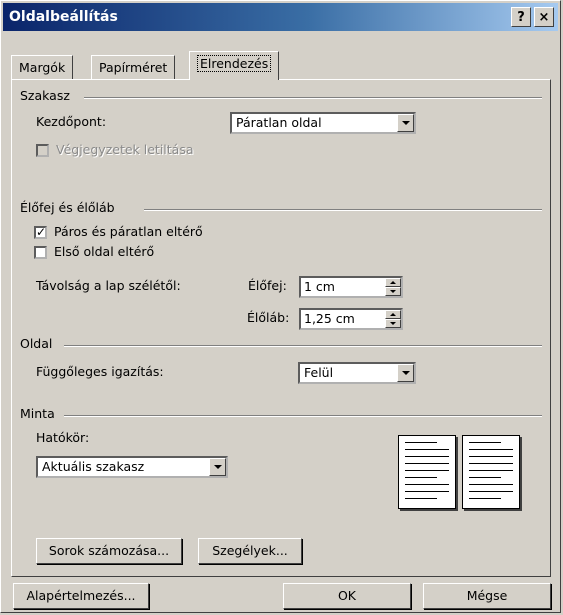 The height and width of the screenshot is (615, 563). What do you see at coordinates (491, 472) in the screenshot?
I see `preview-right-page` at bounding box center [491, 472].